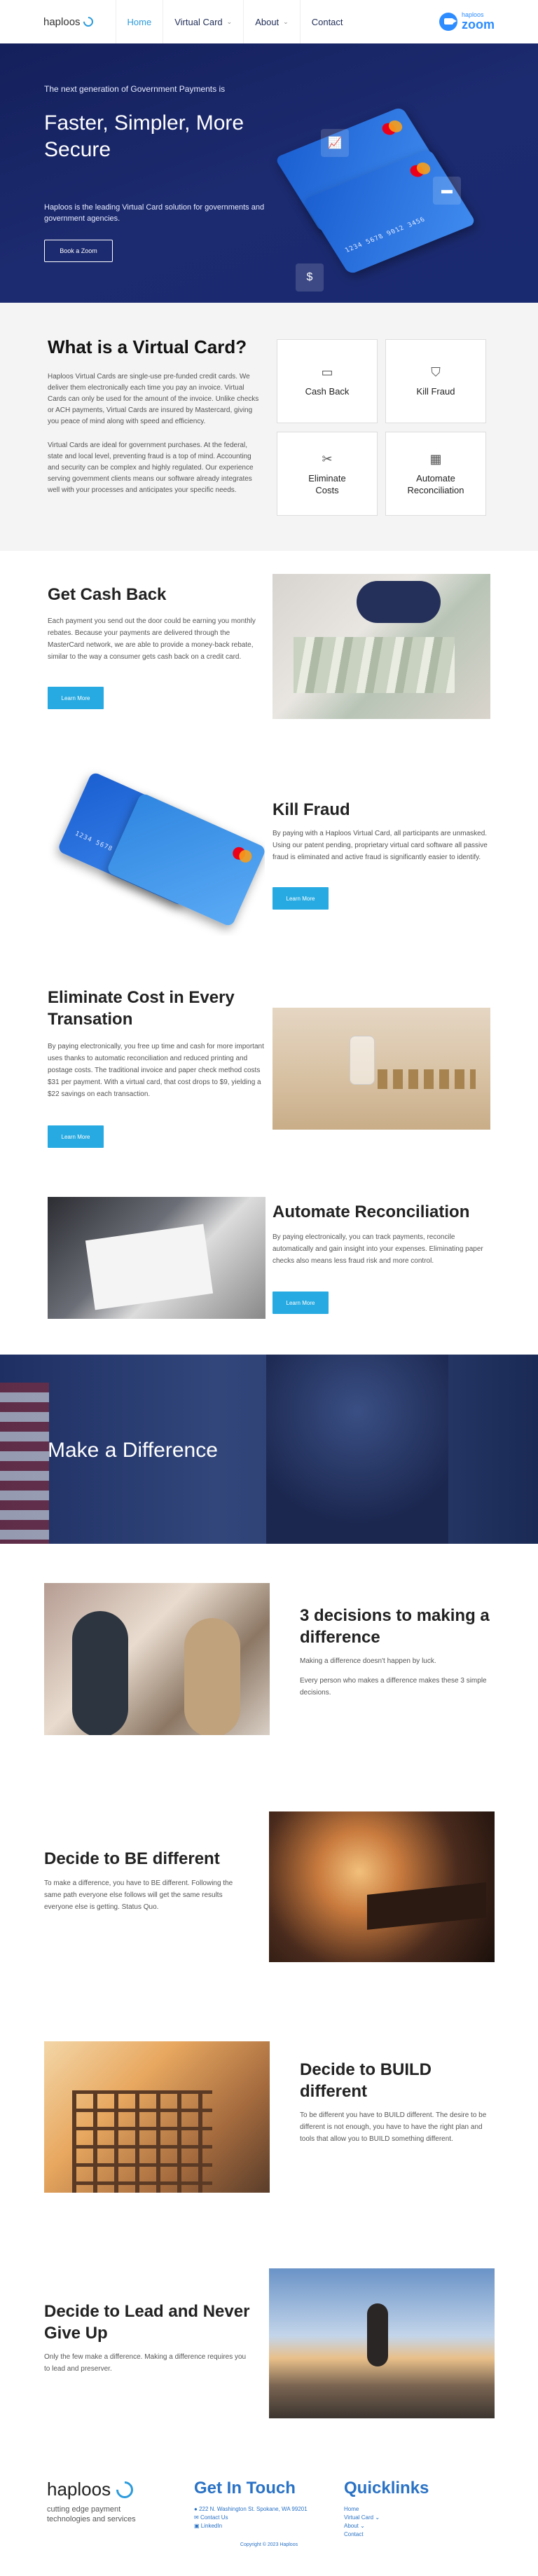 This screenshot has height=2576, width=538. I want to click on footer-link-about: About ⌄, so click(362, 2526).